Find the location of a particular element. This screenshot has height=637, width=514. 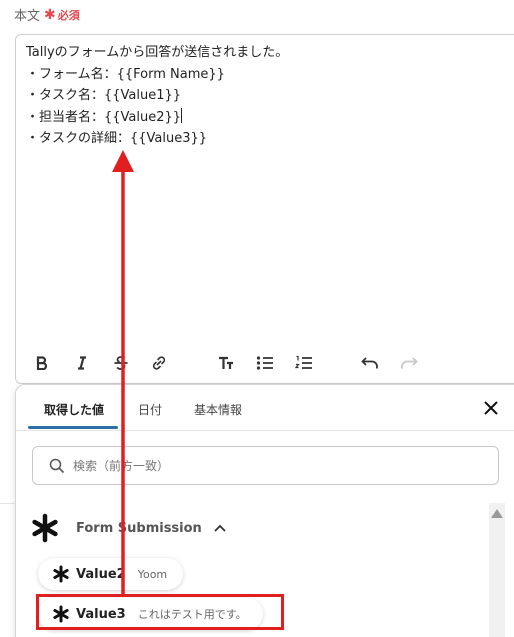

search-placeholder: 検索（前方一致） is located at coordinates (121, 466).